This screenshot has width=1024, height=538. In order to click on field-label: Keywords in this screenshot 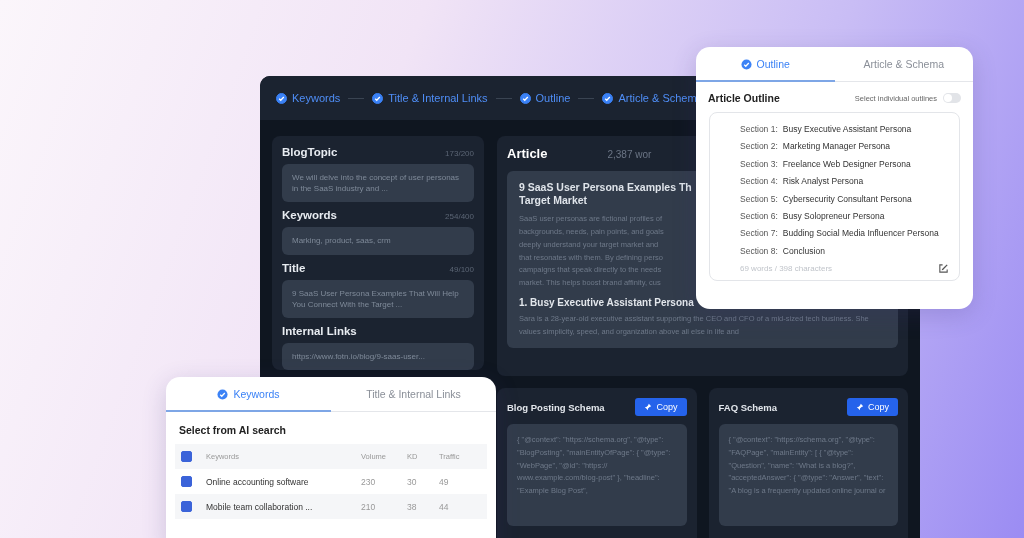, I will do `click(309, 215)`.